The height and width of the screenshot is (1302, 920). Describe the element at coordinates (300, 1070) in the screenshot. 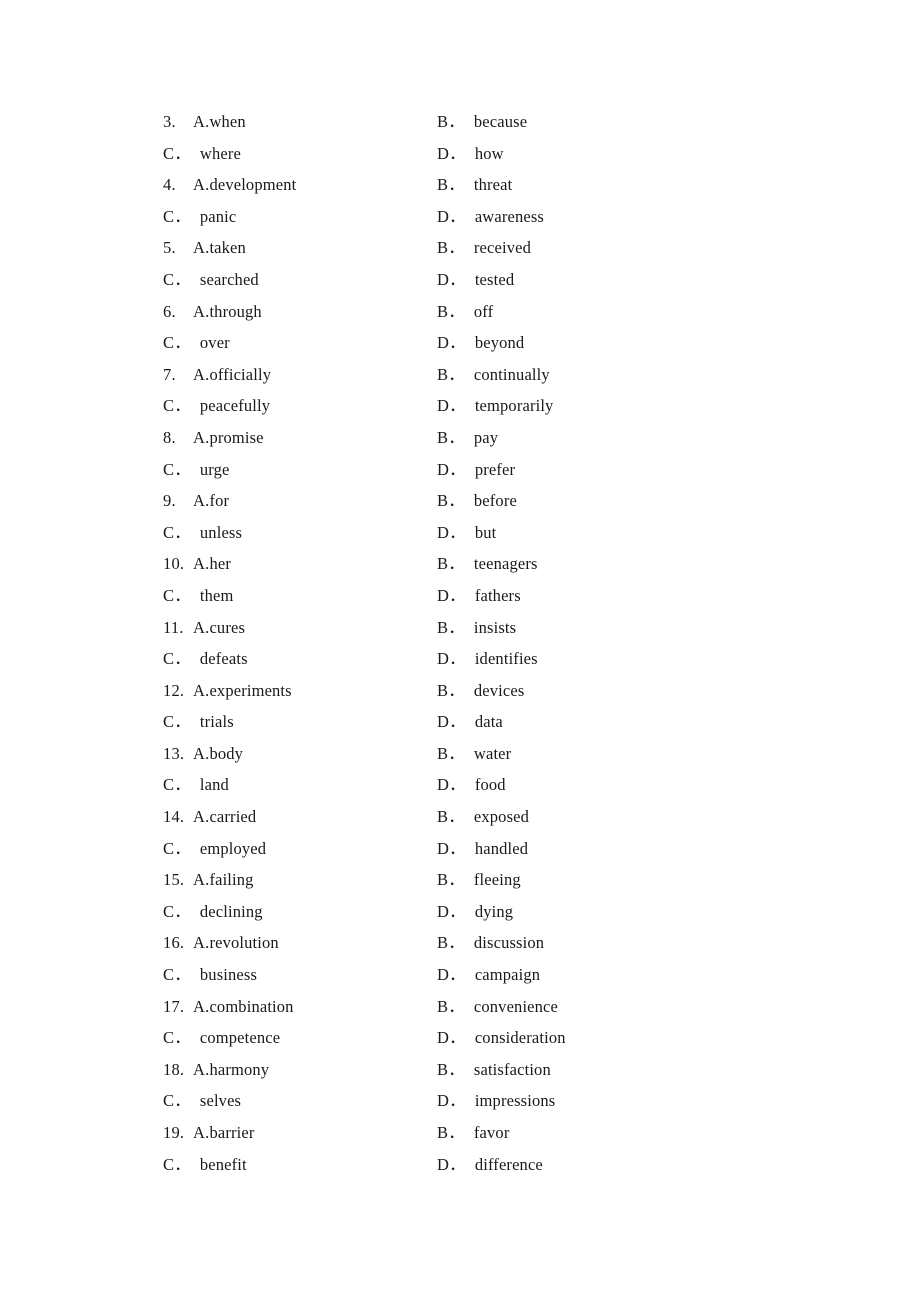

I see `option-a: 18. A. harmony` at that location.